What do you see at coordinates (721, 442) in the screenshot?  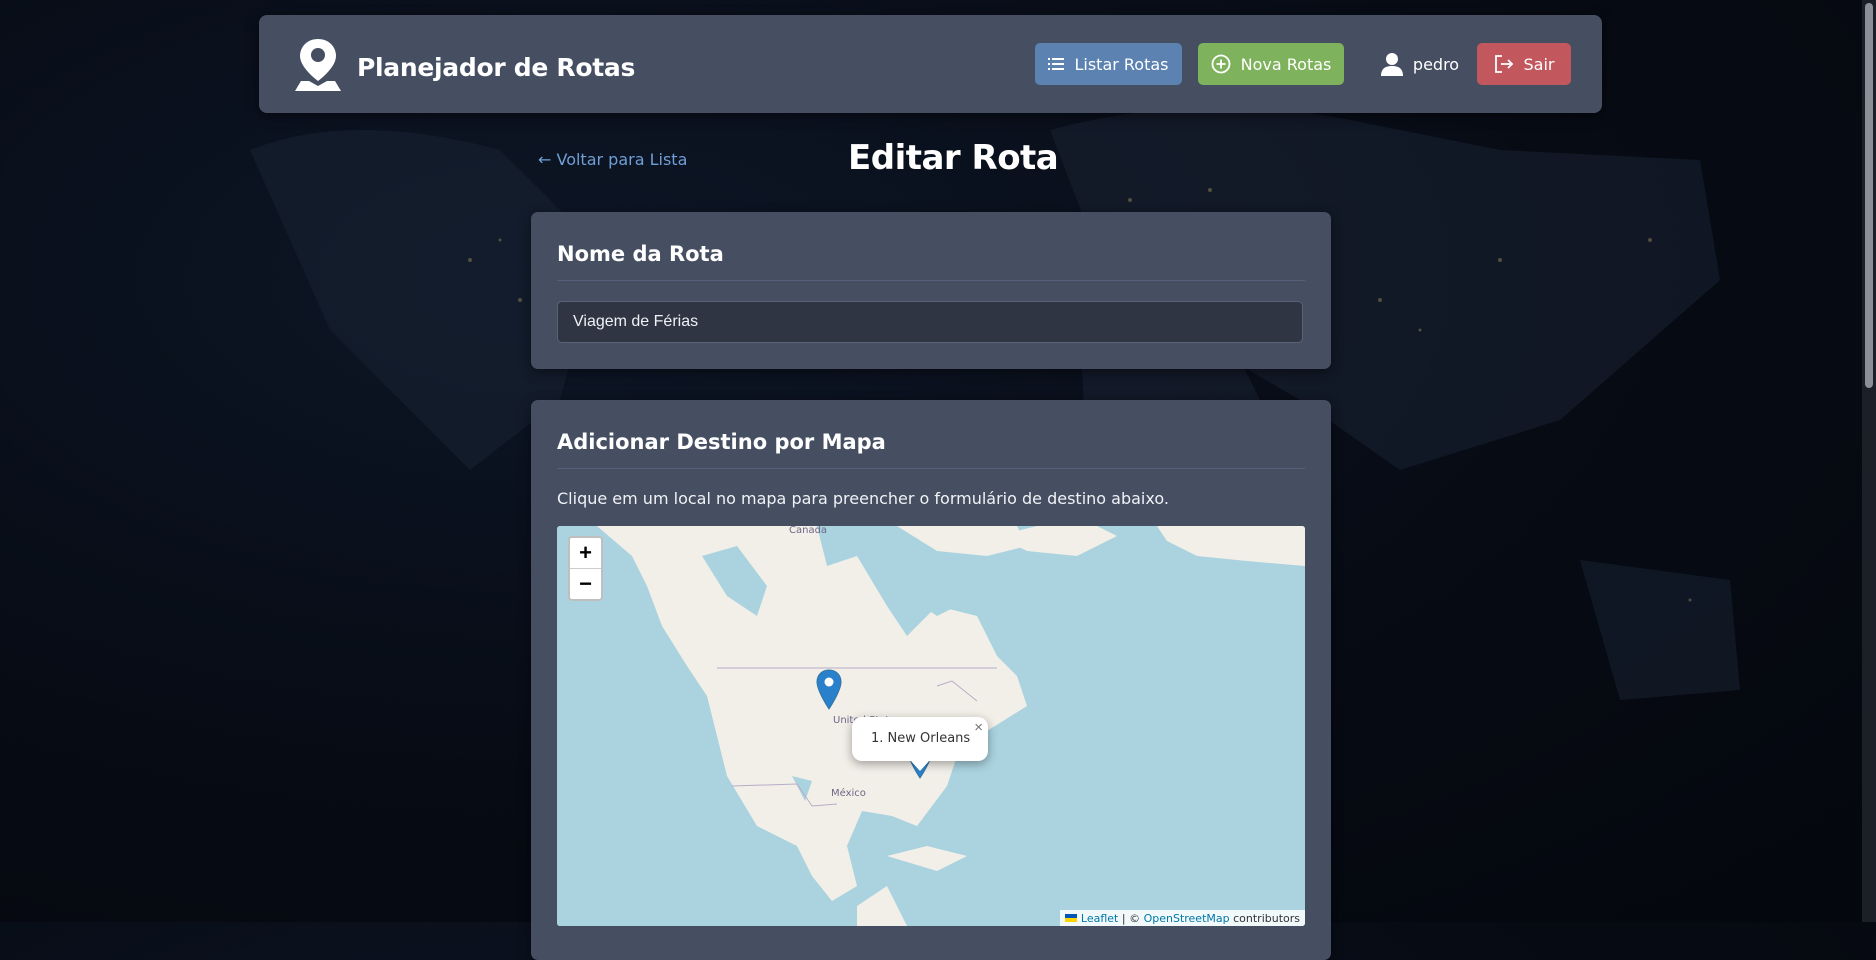 I see `map-card-title: Adicionar Destino por Mapa` at bounding box center [721, 442].